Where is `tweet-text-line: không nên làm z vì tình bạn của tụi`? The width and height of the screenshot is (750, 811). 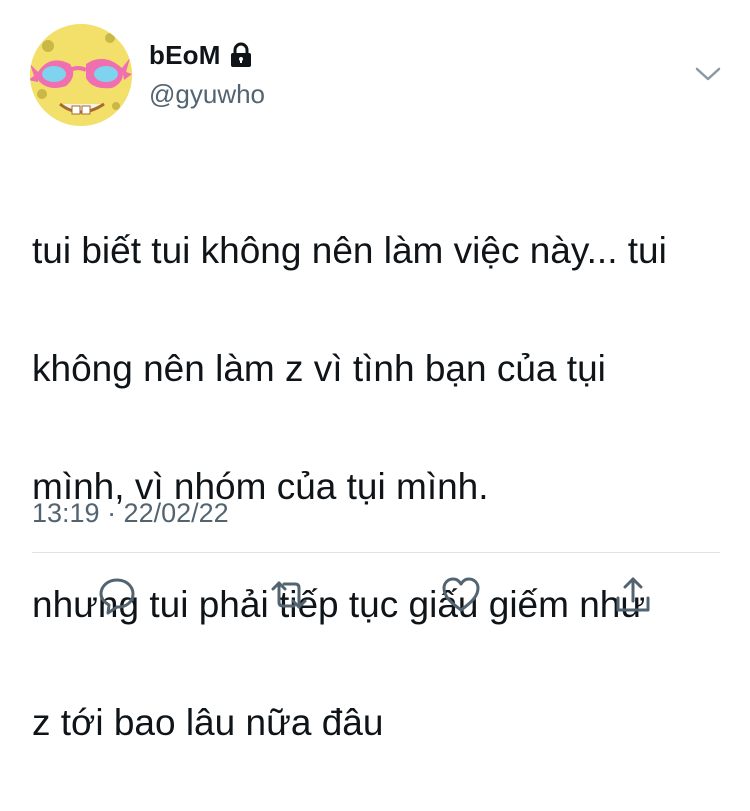
tweet-text-line: không nên làm z vì tình bạn của tụi is located at coordinates (319, 368).